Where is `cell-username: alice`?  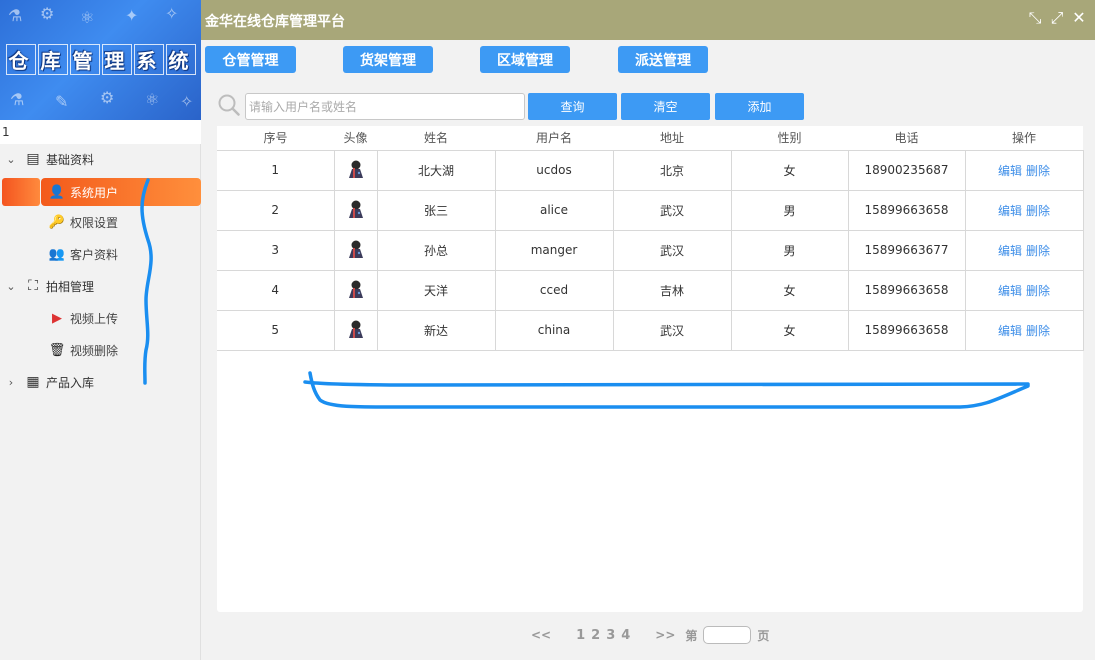 cell-username: alice is located at coordinates (554, 210).